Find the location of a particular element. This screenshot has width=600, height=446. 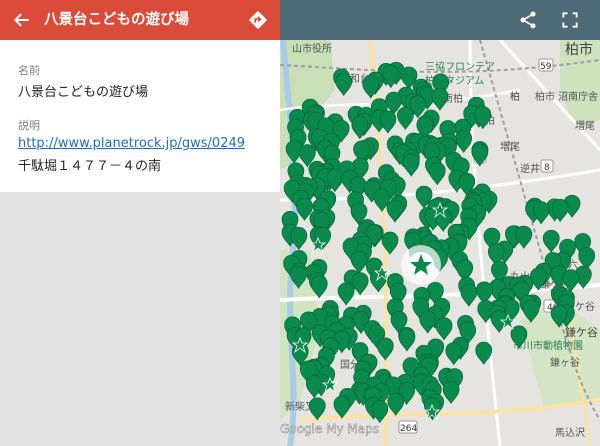

description-label: 説明 is located at coordinates (29, 125).